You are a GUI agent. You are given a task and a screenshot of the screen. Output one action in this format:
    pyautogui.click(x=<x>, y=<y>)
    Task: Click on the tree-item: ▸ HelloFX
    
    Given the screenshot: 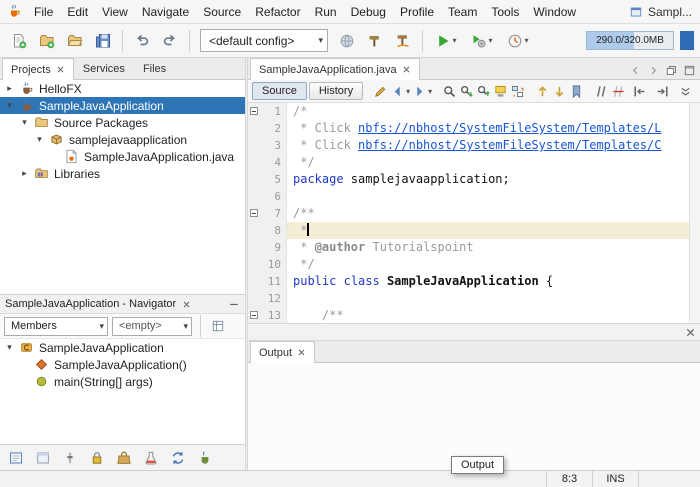 What is the action you would take?
    pyautogui.click(x=122, y=88)
    